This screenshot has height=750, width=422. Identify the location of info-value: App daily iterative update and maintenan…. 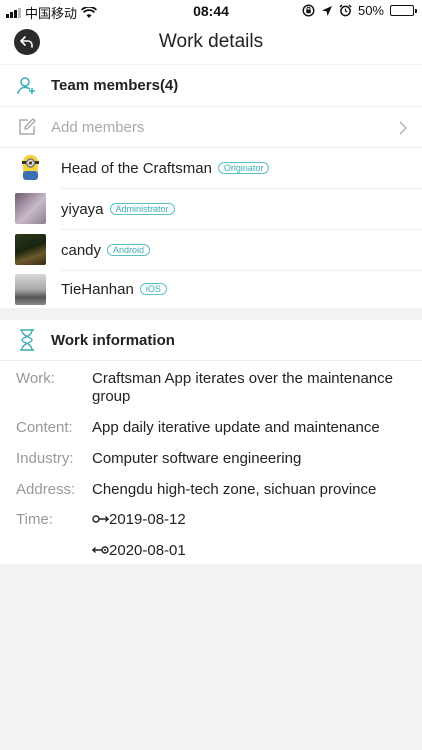
(236, 427).